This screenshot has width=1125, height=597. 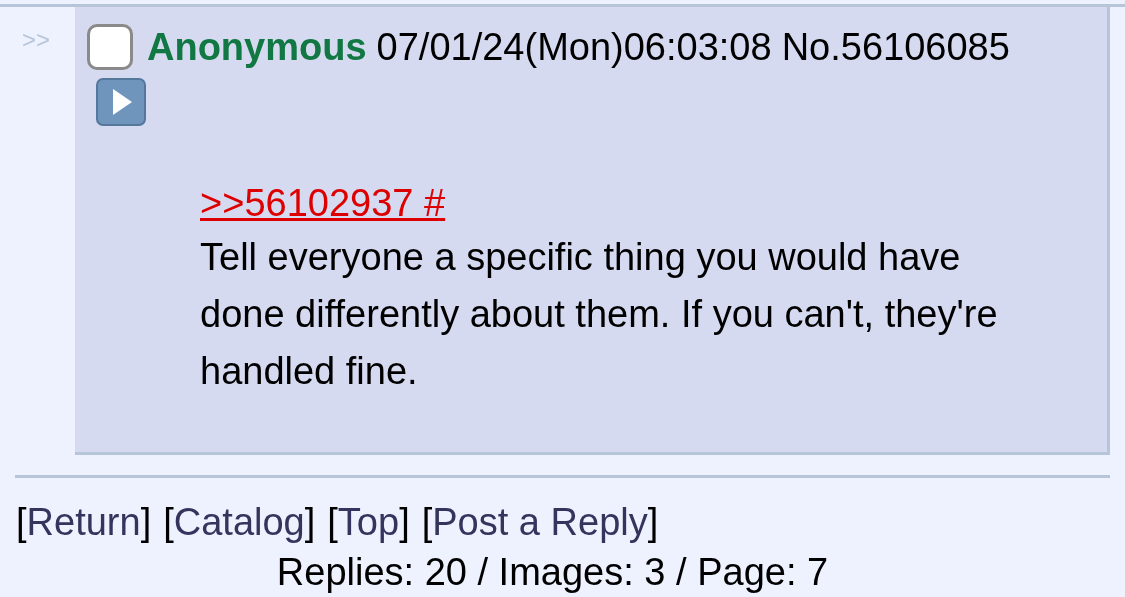 I want to click on nav-link: Return, so click(x=83, y=522).